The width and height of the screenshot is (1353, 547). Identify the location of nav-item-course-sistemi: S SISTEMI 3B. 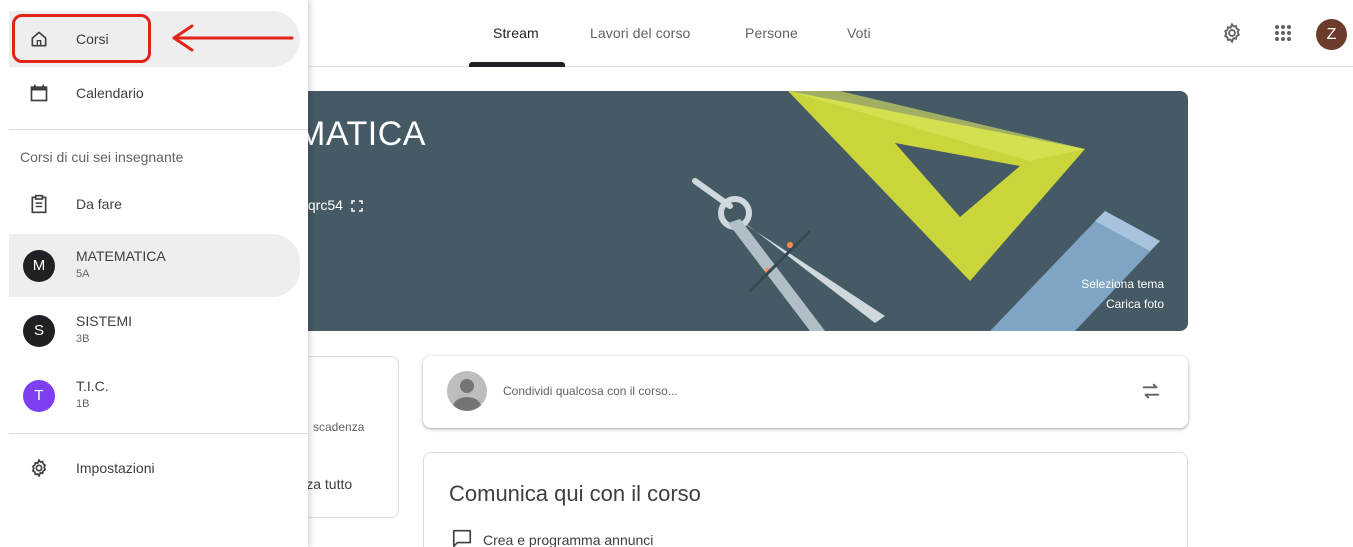
(154, 330).